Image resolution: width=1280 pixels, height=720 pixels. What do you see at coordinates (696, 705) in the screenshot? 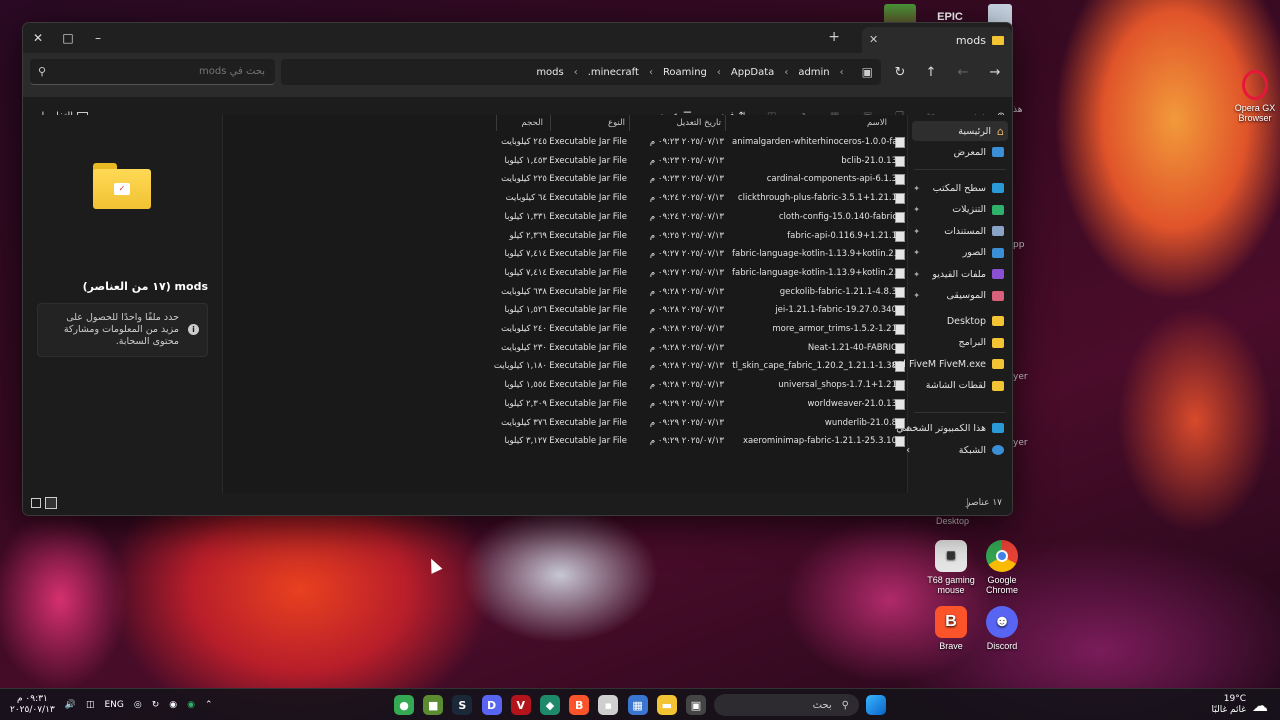
I see `taskview-taskbar-icon: ▣` at bounding box center [696, 705].